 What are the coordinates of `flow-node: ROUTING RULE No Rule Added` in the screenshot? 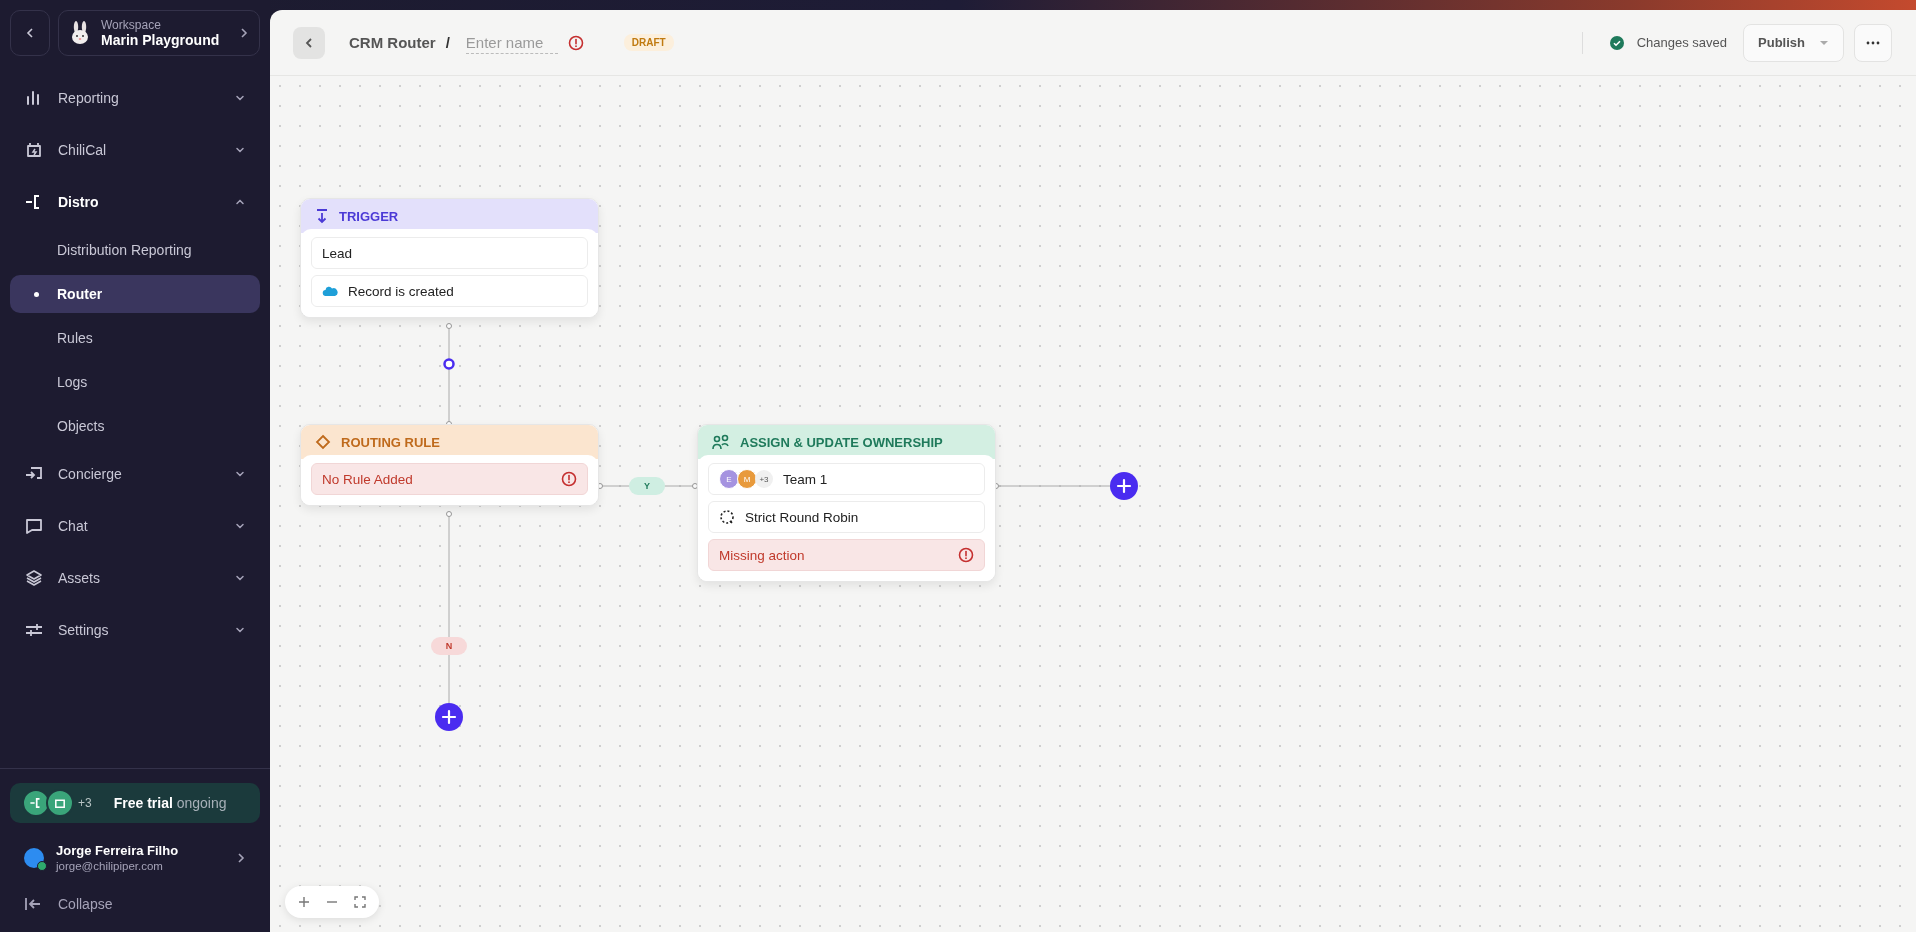 It's located at (449, 465).